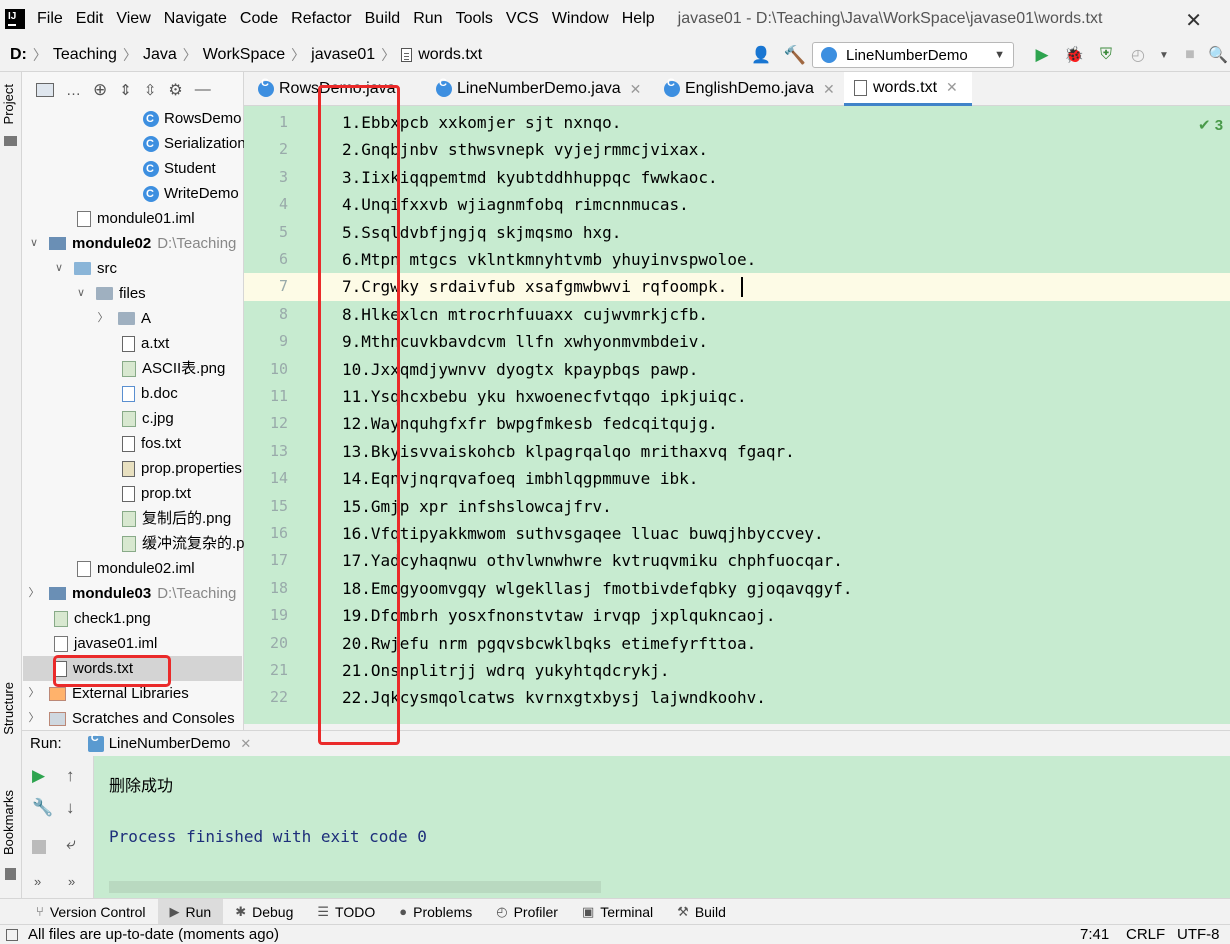 The height and width of the screenshot is (944, 1230). Describe the element at coordinates (1190, 55) in the screenshot. I see `stop-icon: ■` at that location.